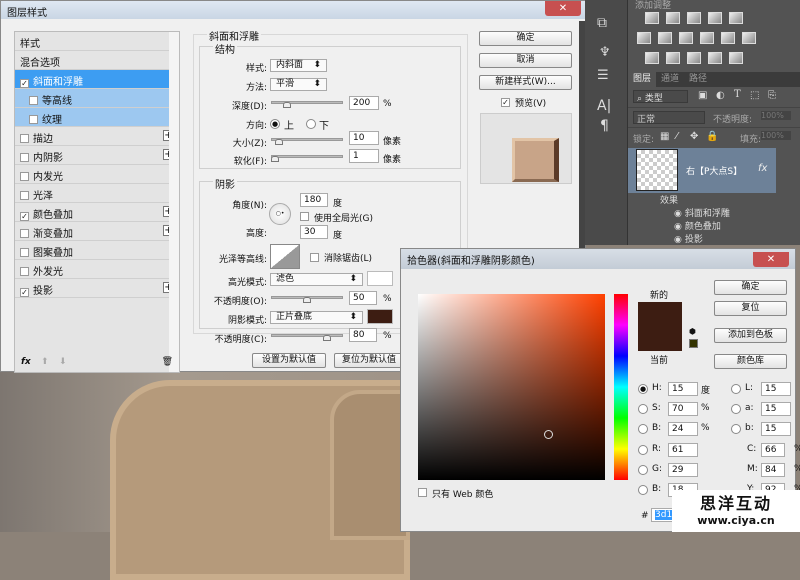 Image resolution: width=800 pixels, height=580 pixels. What do you see at coordinates (692, 331) in the screenshot?
I see `gamut-warning-icon: ⬢` at bounding box center [692, 331].